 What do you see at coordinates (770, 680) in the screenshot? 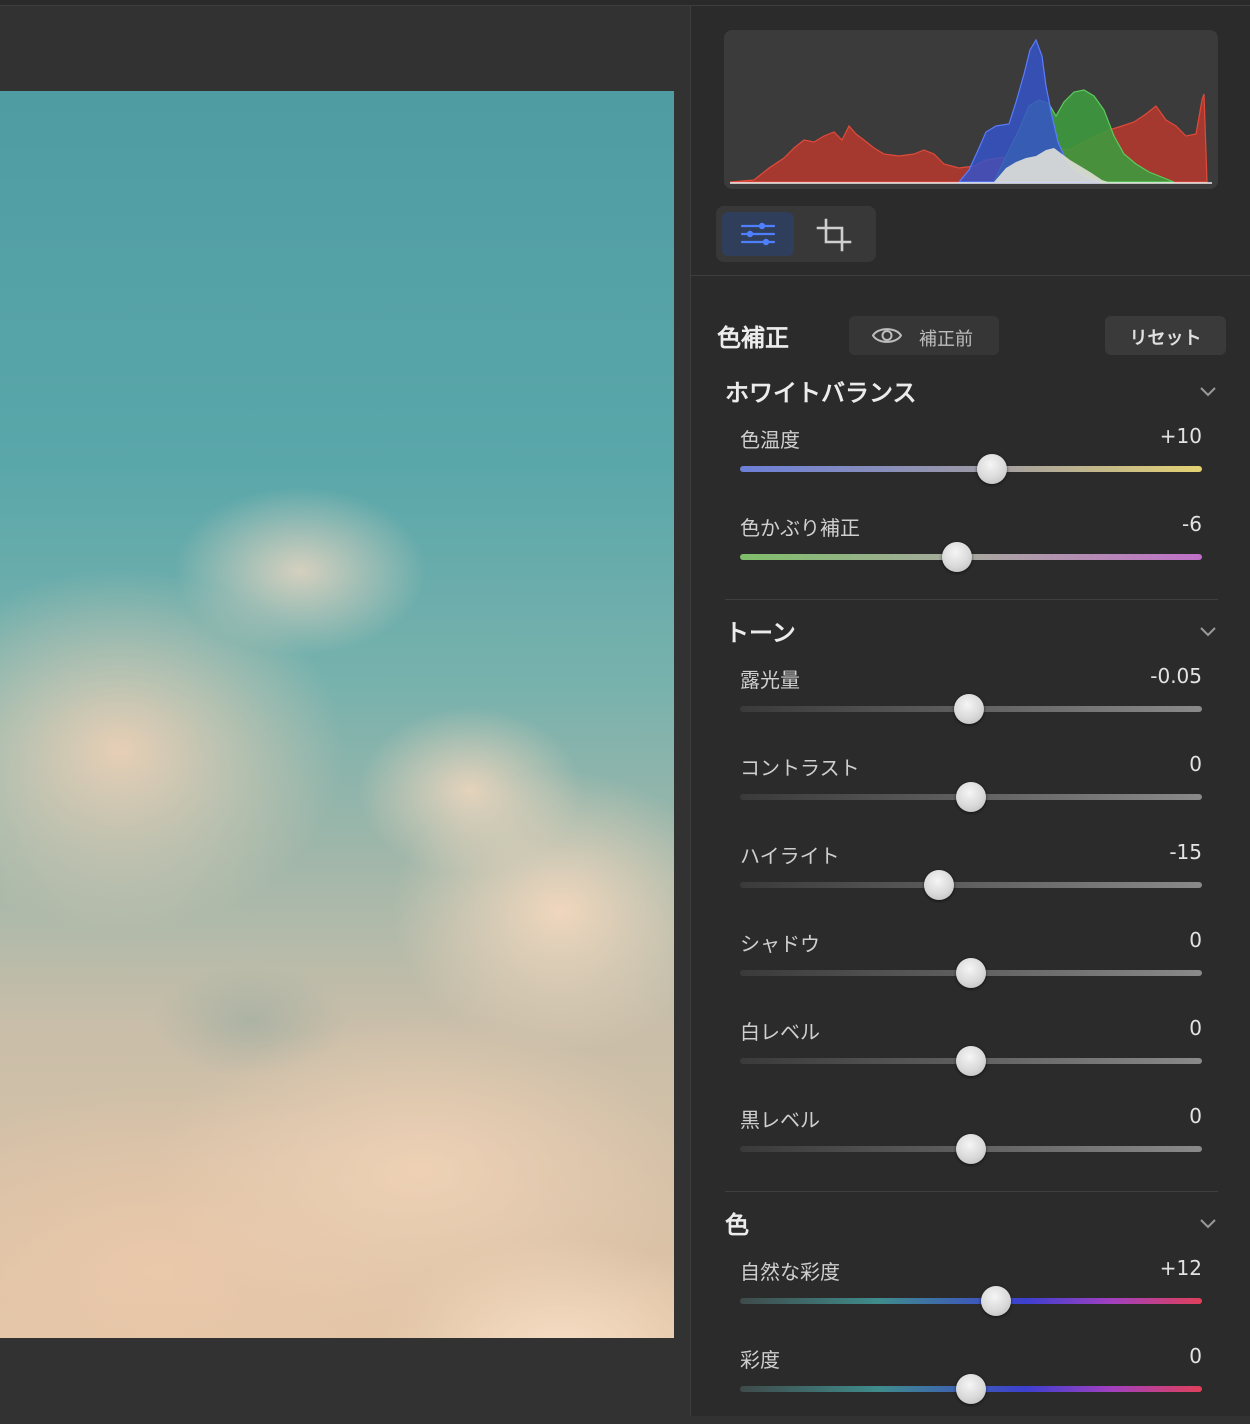
I see `slider-label: 露光量` at bounding box center [770, 680].